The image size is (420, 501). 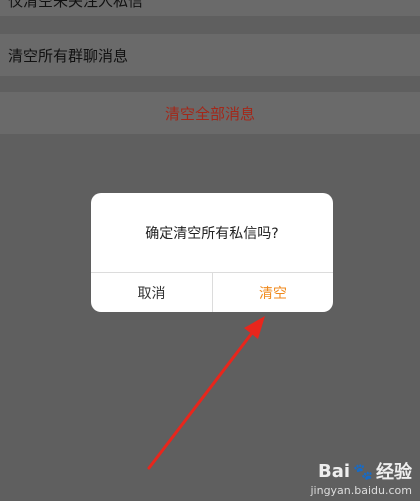 I want to click on baidu-jingyan-watermark: Bai 🐾 经验 jingyan.baidu.com, so click(x=361, y=478).